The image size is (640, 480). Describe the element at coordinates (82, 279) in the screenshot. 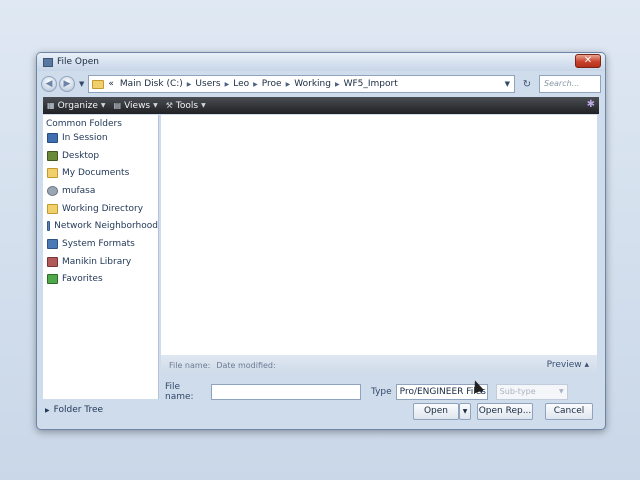

I see `sidebar-item-label: Favorites` at that location.